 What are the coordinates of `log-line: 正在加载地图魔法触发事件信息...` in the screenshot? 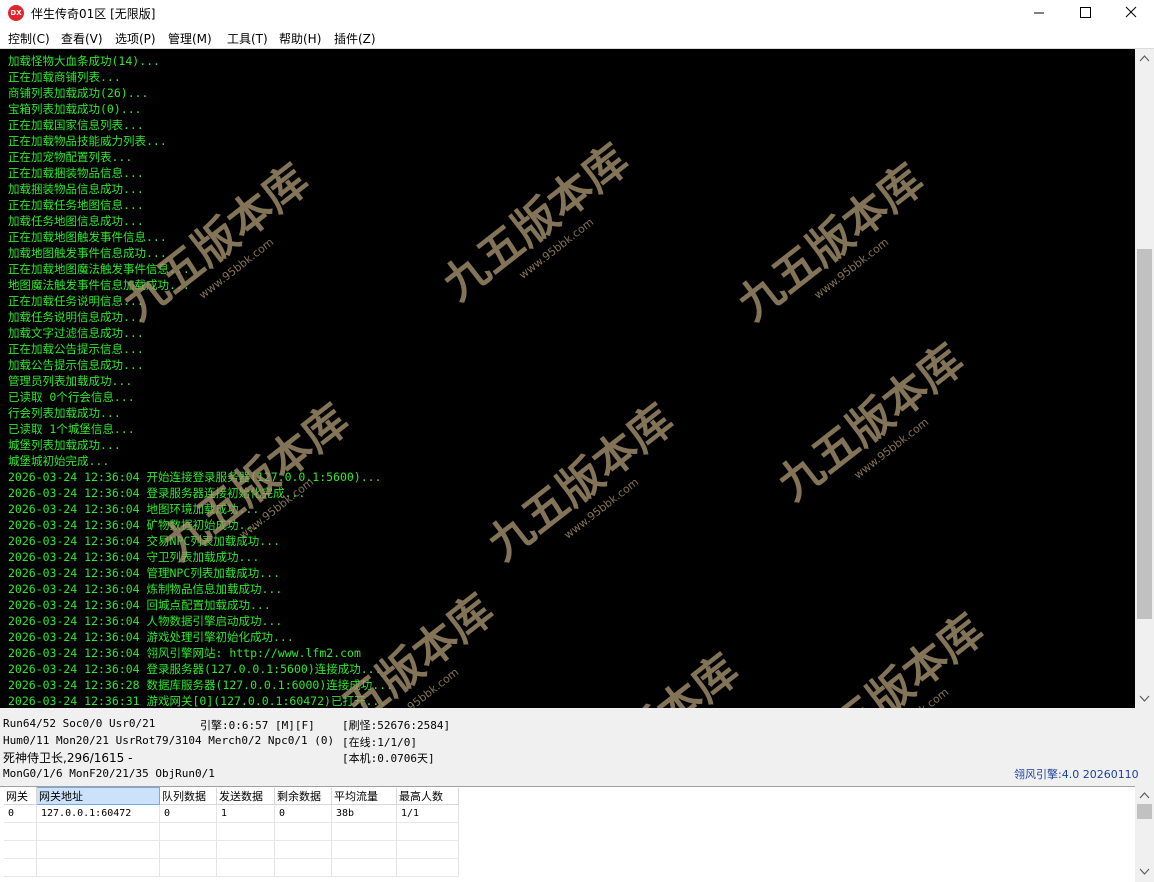 It's located at (99, 269).